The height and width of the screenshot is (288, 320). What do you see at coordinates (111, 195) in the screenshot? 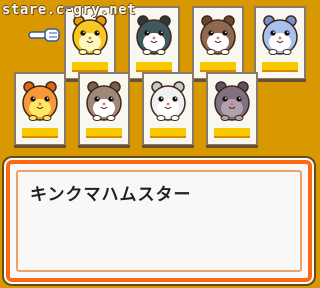
I see `hamster-breed-name: キンクマハムスター` at bounding box center [111, 195].